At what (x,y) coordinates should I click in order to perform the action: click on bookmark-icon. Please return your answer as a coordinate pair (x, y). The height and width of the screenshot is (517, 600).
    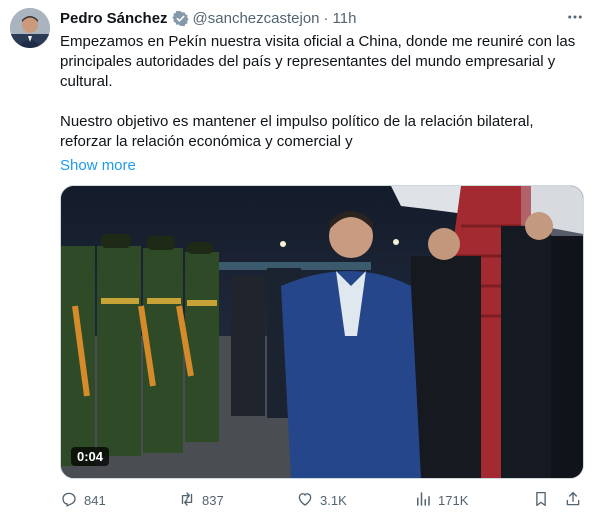
    Looking at the image, I should click on (541, 500).